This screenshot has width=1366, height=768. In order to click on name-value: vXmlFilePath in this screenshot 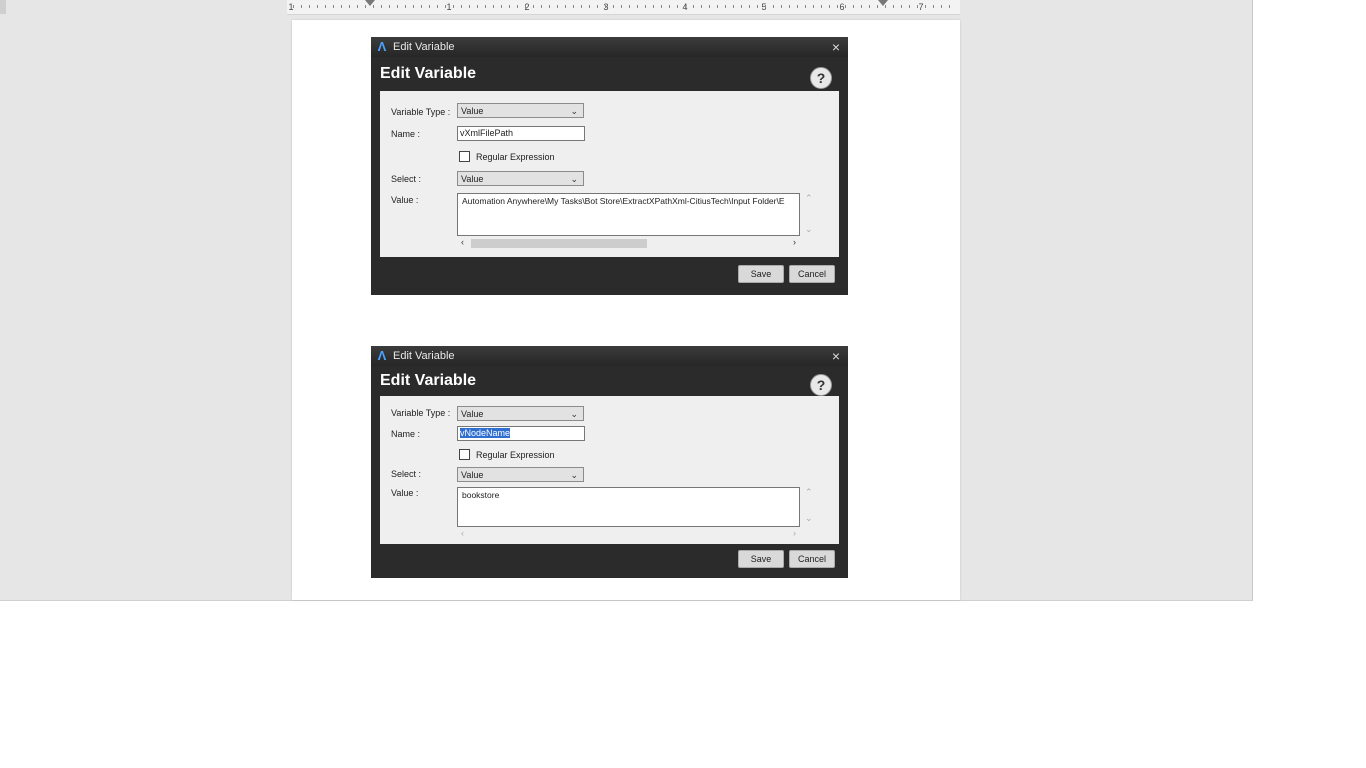, I will do `click(487, 133)`.